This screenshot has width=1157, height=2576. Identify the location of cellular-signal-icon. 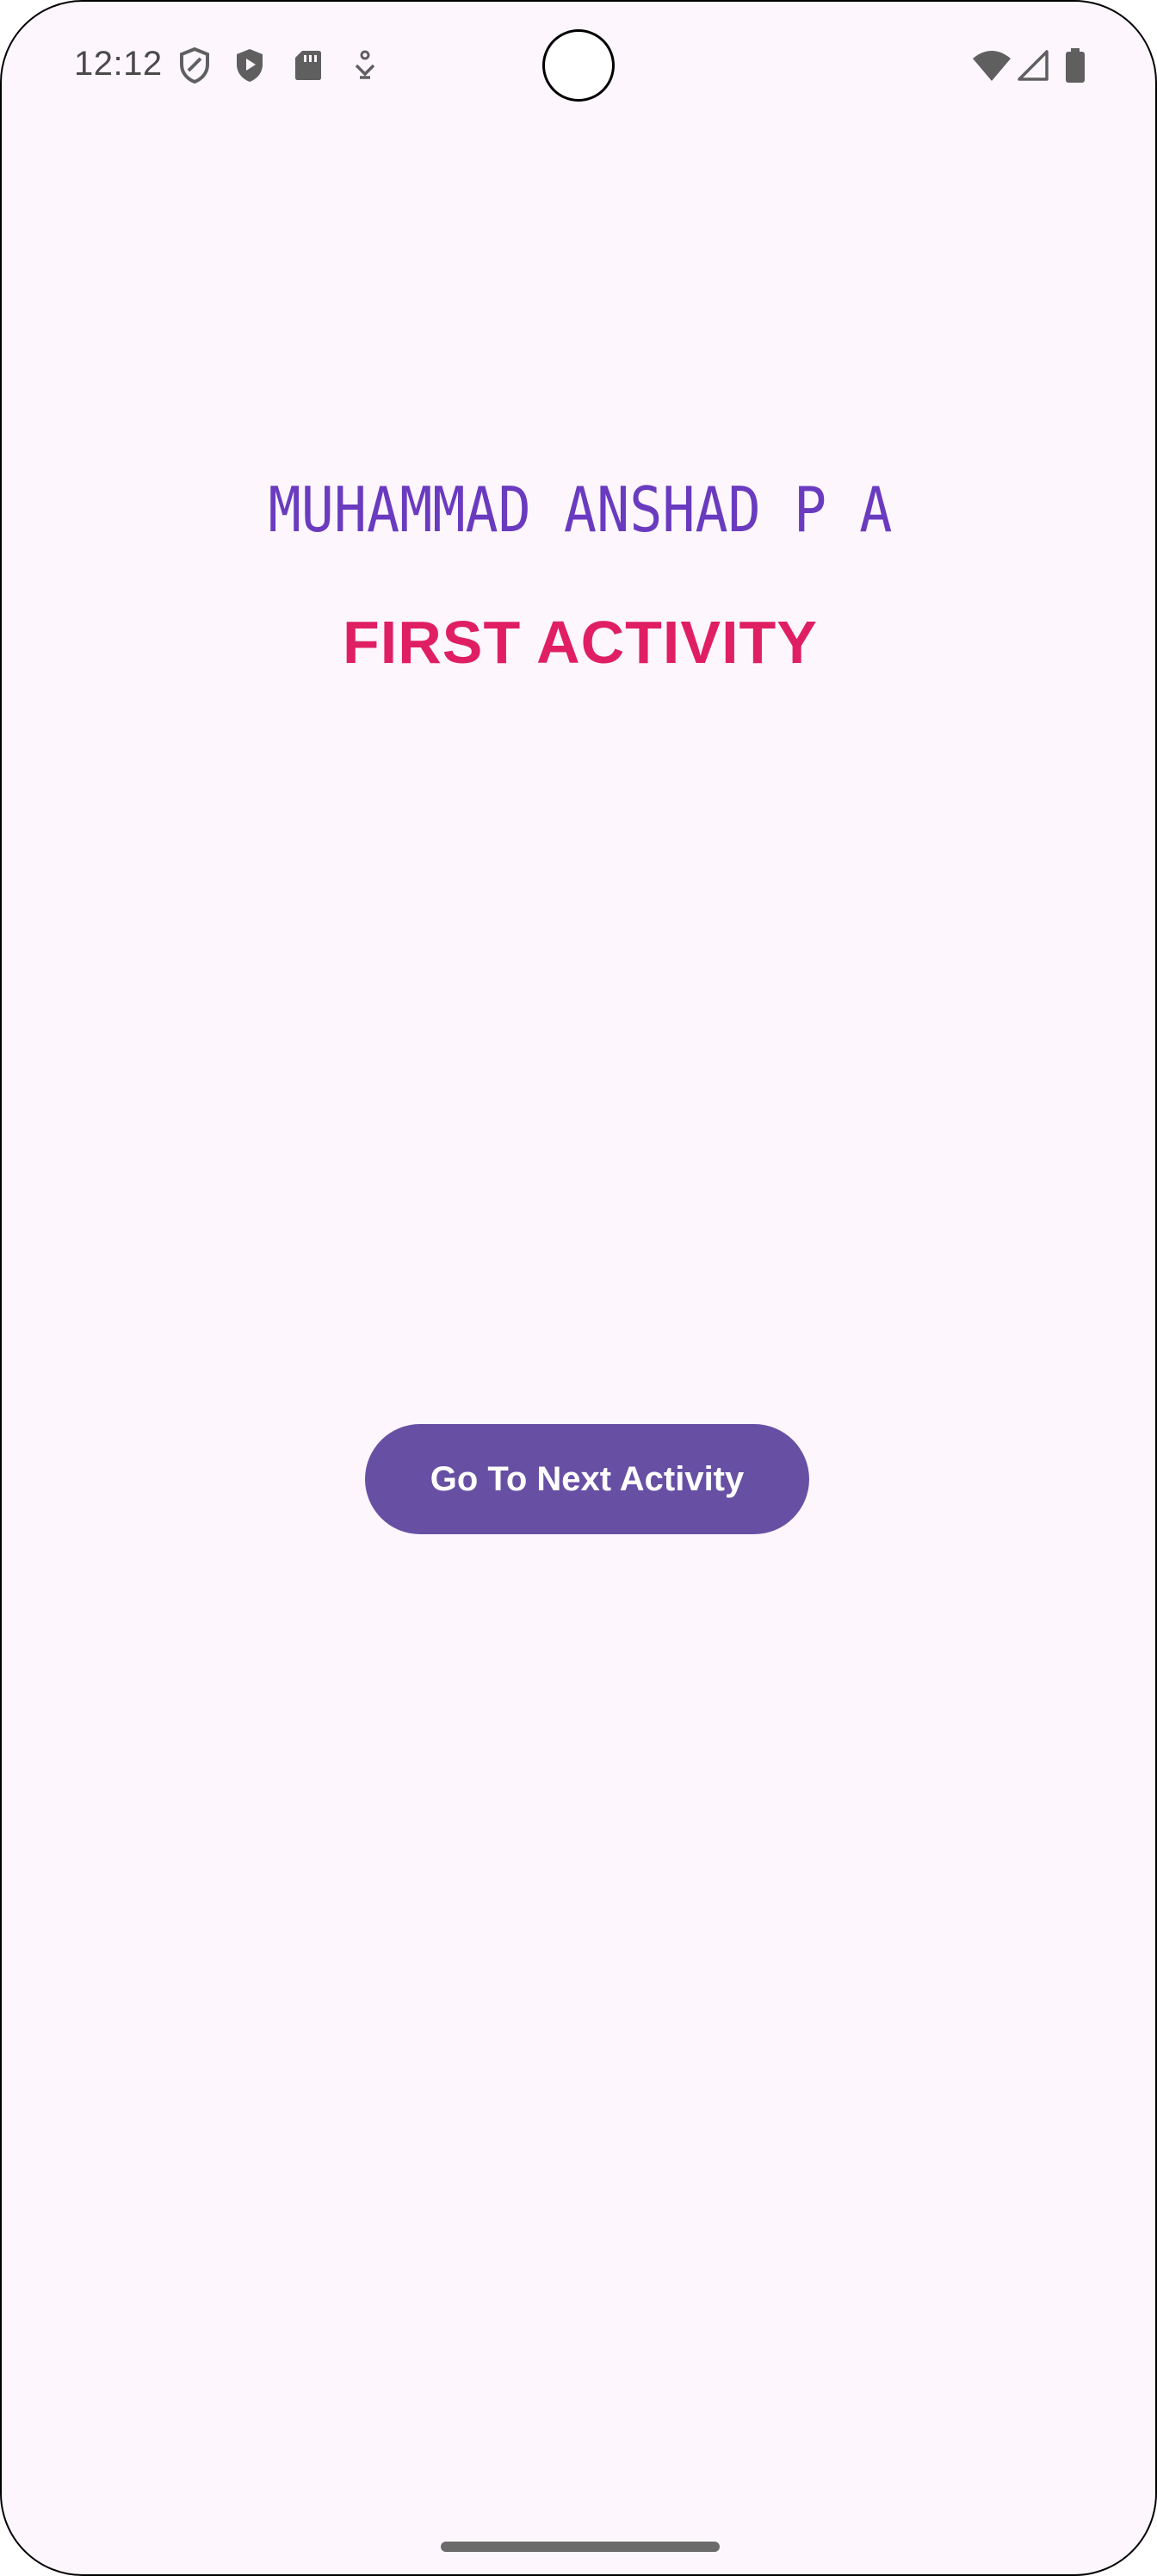
(1034, 65).